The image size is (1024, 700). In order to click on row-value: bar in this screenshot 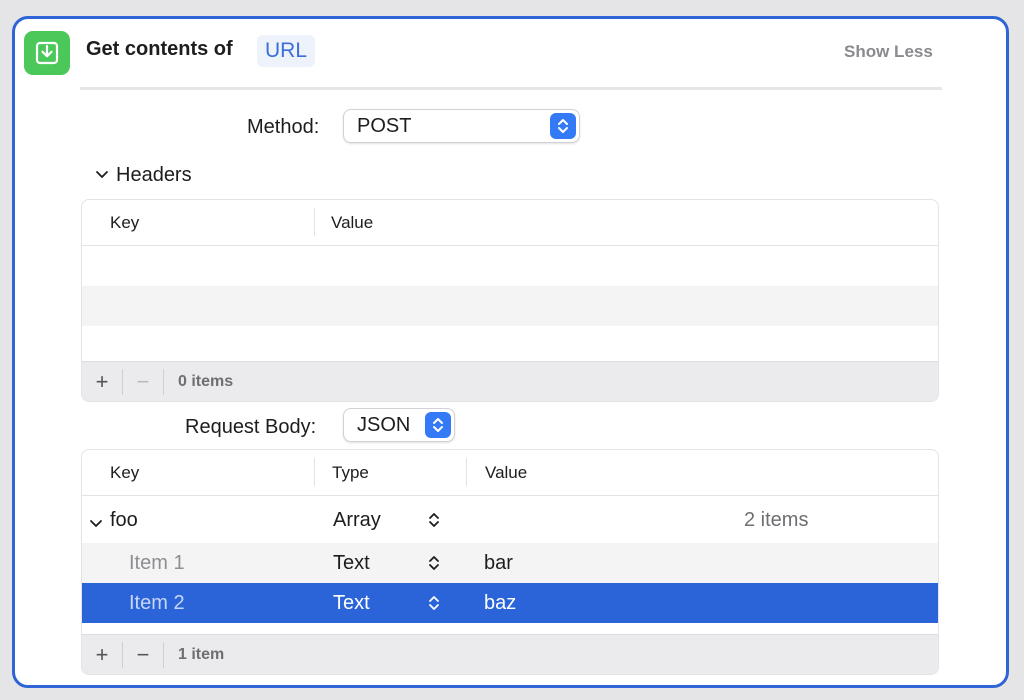, I will do `click(498, 563)`.